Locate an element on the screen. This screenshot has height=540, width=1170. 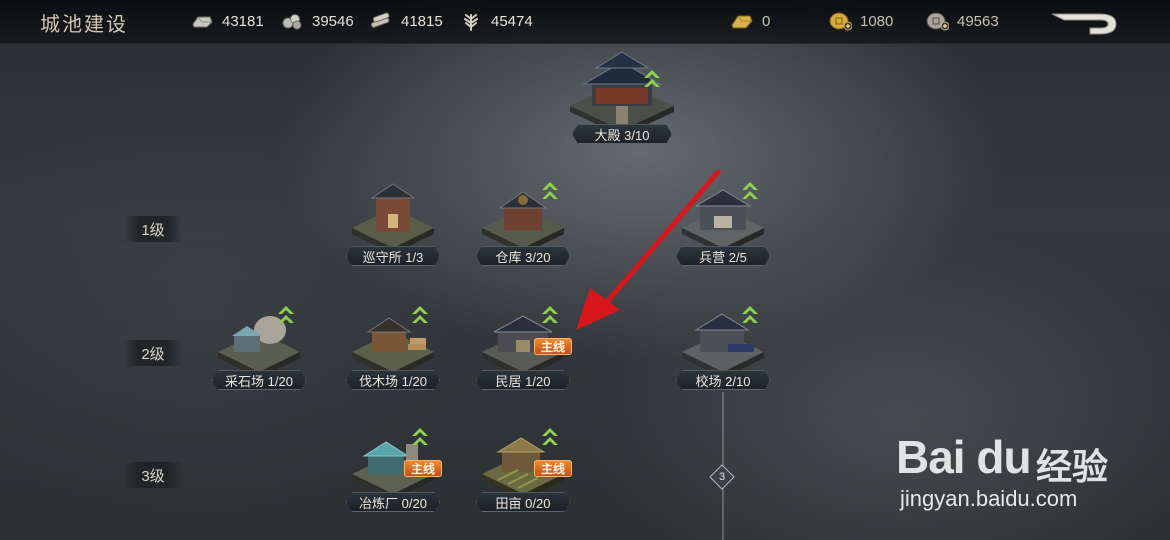
farmland-label: 田亩 0/20 is located at coordinates (523, 502).